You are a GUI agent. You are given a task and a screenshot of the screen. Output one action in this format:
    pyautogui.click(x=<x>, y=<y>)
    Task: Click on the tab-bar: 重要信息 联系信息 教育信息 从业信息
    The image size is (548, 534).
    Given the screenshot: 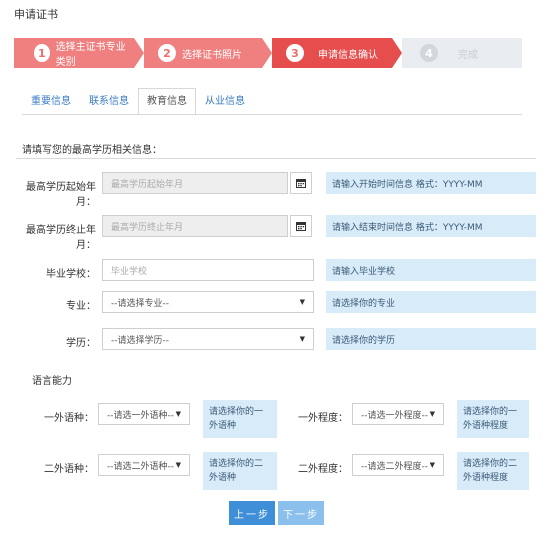 What is the action you would take?
    pyautogui.click(x=138, y=101)
    